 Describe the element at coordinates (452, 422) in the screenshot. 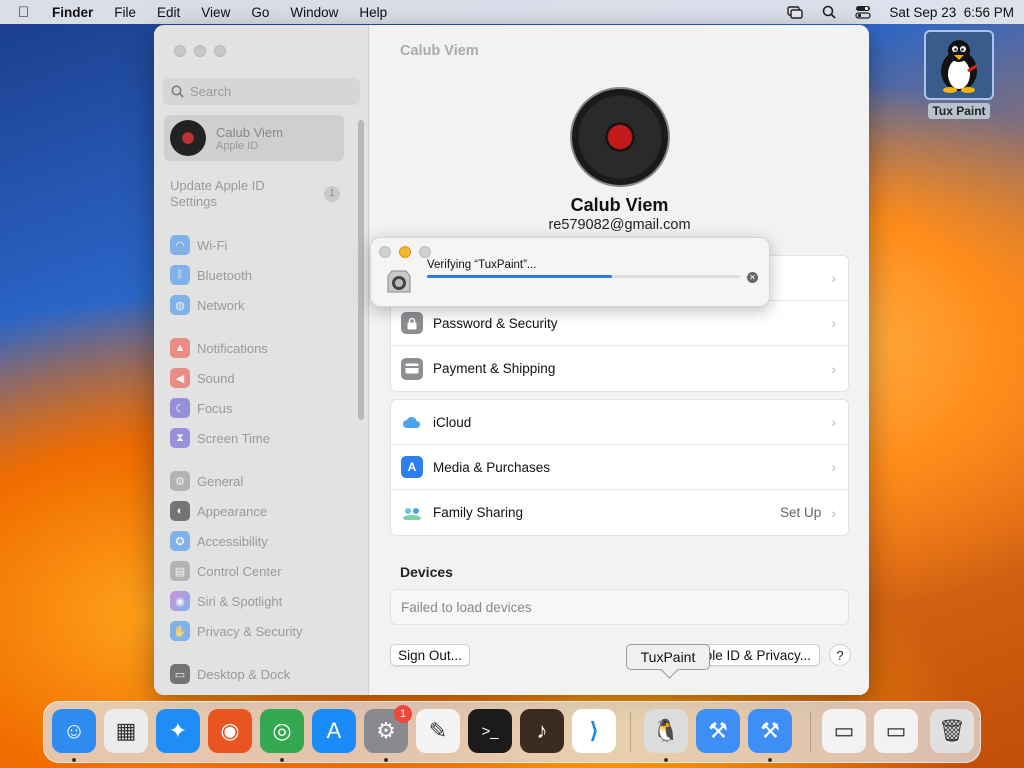

I see `row-label: iCloud` at that location.